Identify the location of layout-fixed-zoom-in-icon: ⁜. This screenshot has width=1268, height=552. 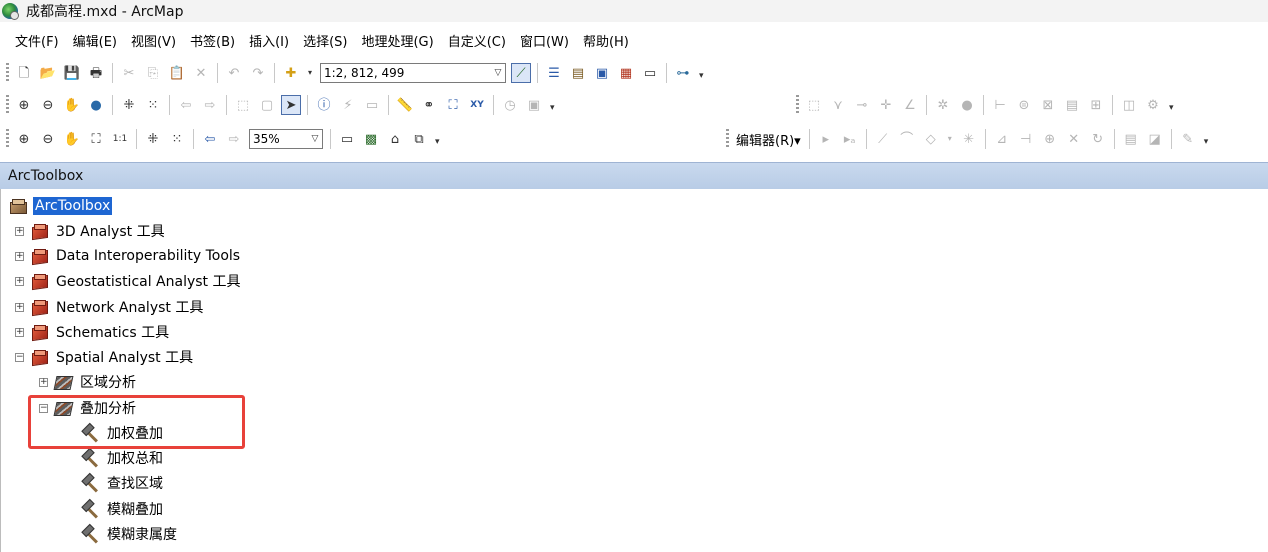
(153, 139).